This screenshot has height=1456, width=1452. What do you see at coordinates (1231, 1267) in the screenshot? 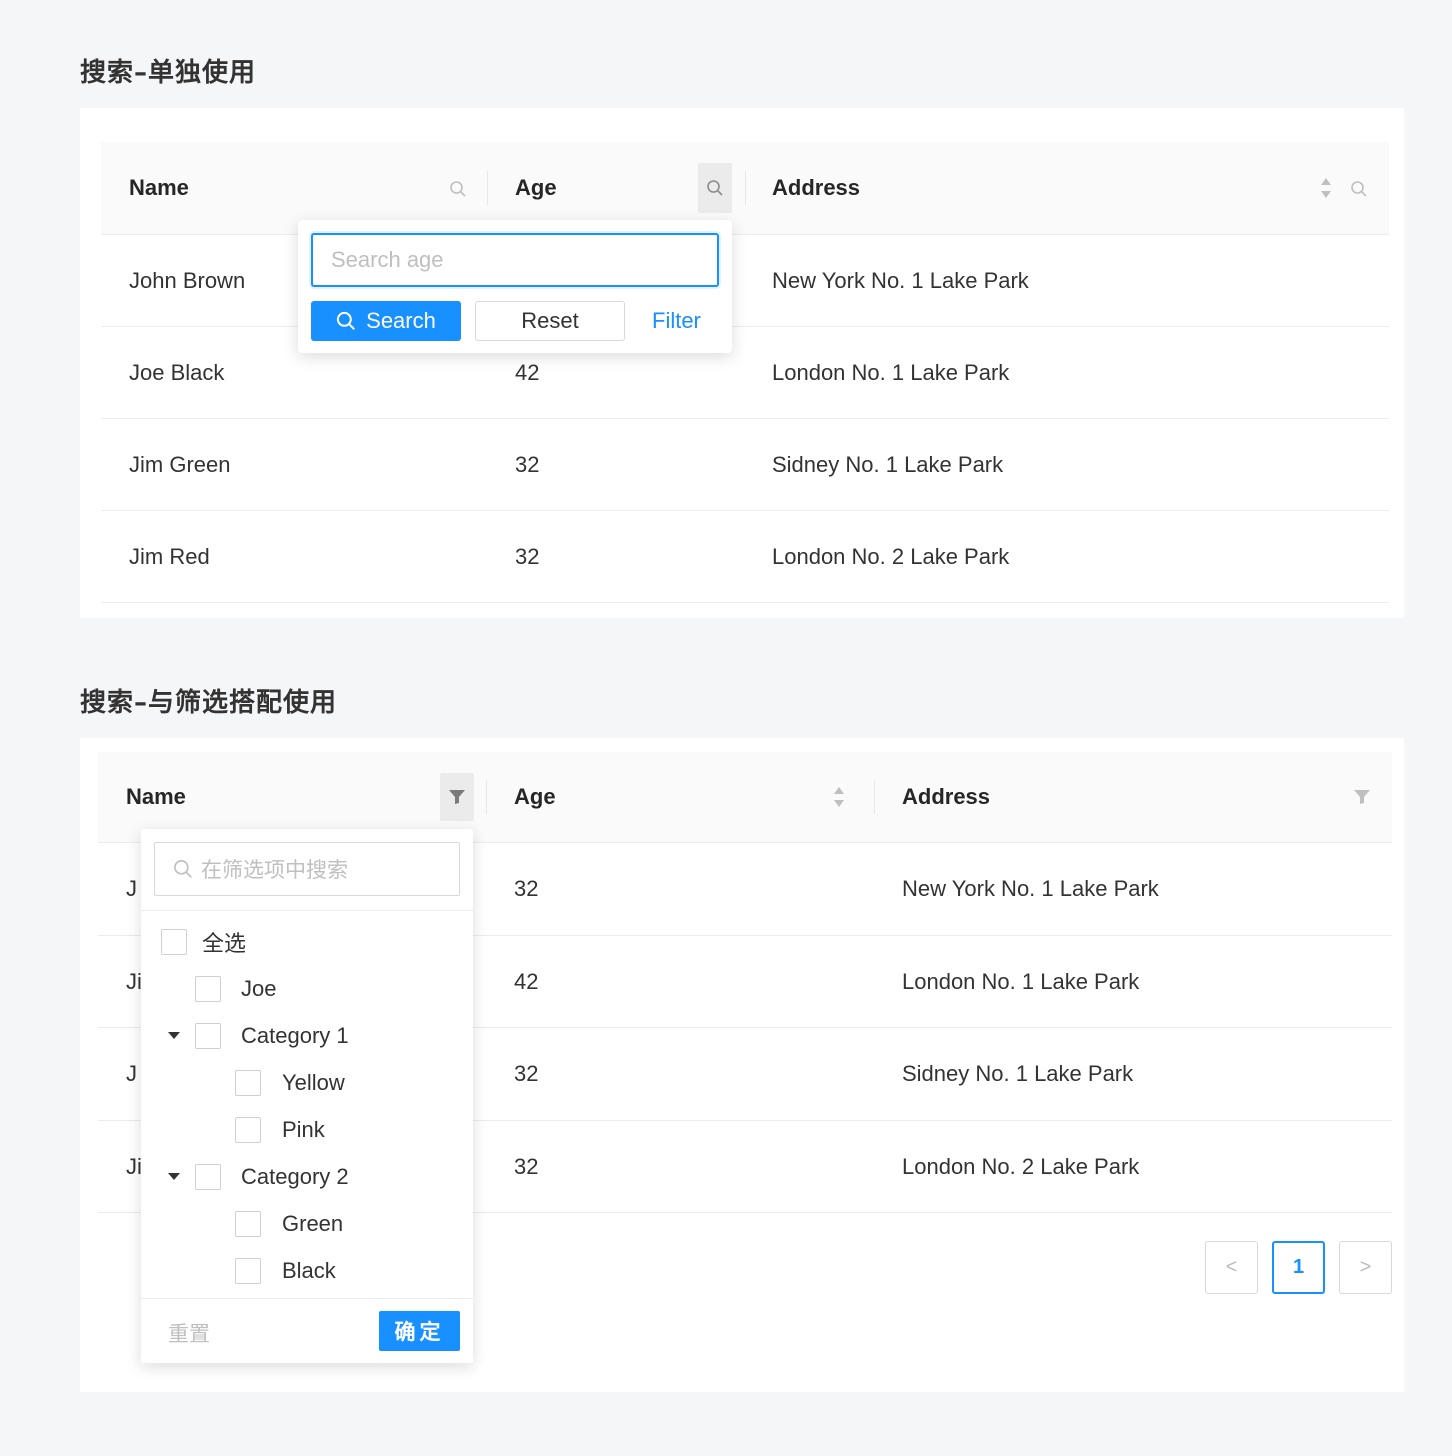
I see `pagination-prev: <` at bounding box center [1231, 1267].